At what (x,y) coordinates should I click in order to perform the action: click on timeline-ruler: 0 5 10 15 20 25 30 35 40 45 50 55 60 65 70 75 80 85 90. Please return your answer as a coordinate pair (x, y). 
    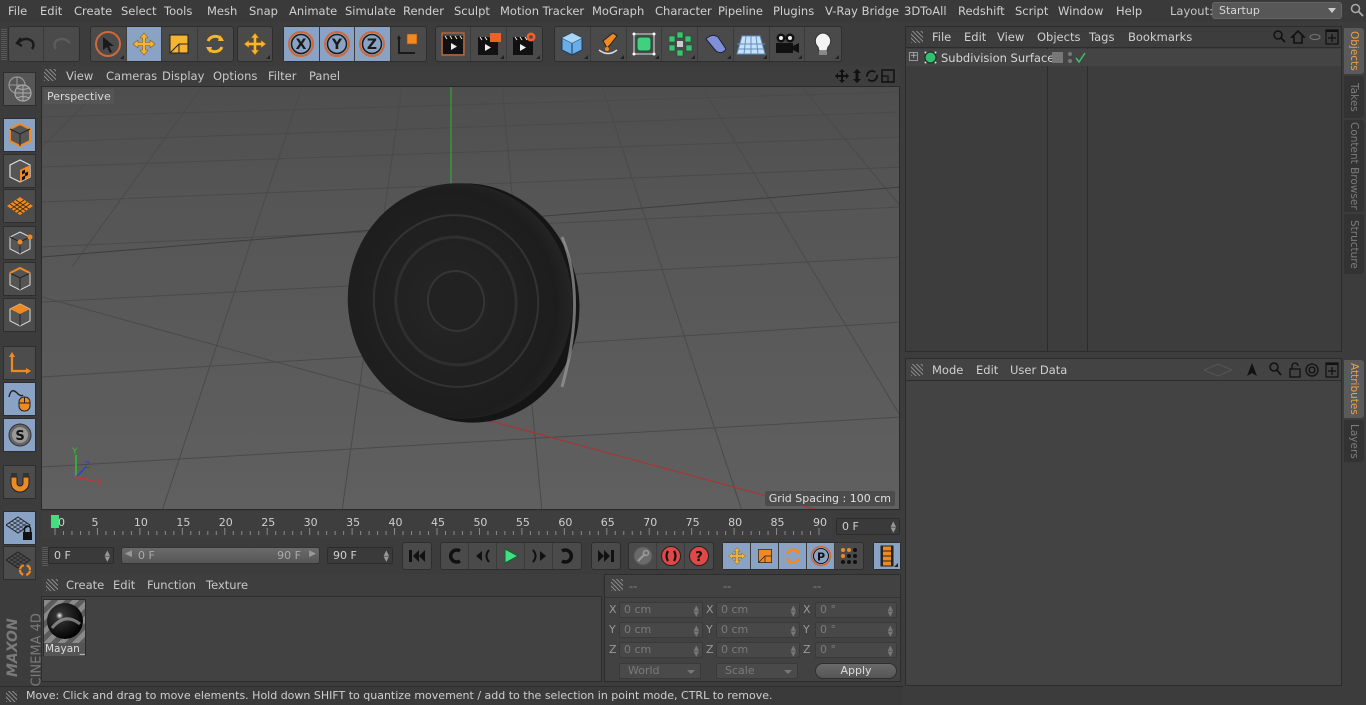
    Looking at the image, I should click on (437, 525).